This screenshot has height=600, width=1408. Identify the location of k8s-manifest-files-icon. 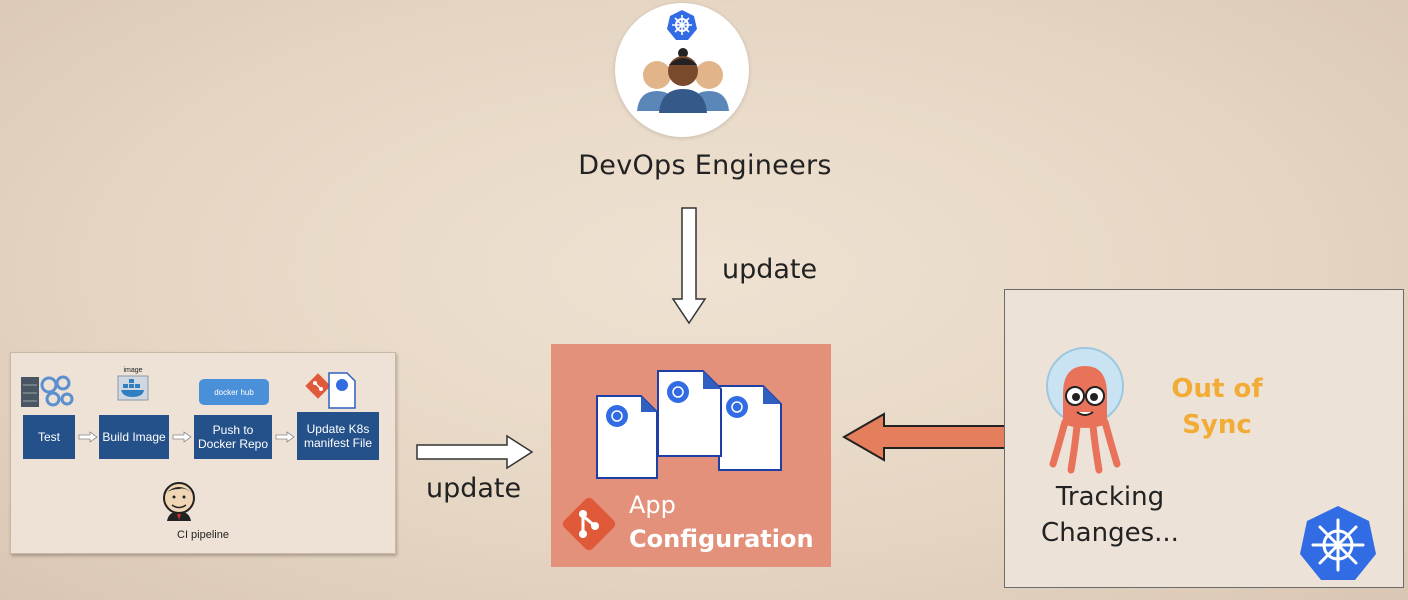
(689, 424).